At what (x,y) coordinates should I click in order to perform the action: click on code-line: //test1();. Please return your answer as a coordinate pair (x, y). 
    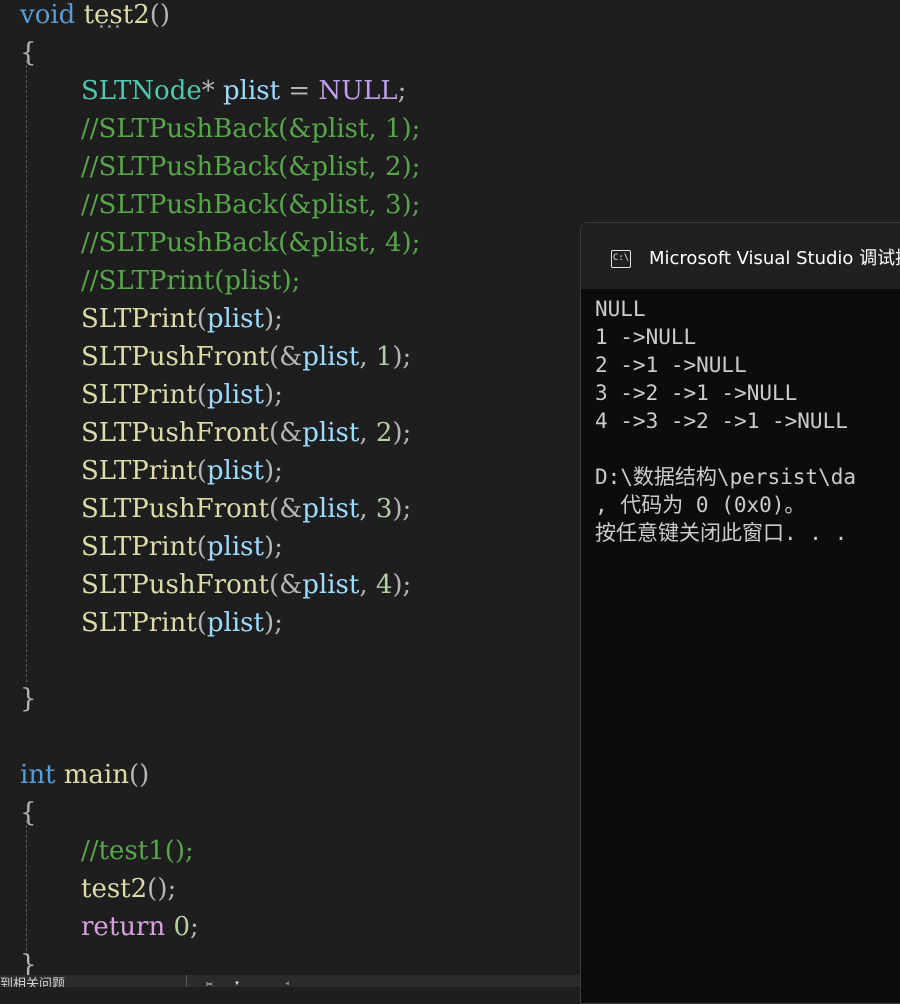
    Looking at the image, I should click on (137, 851).